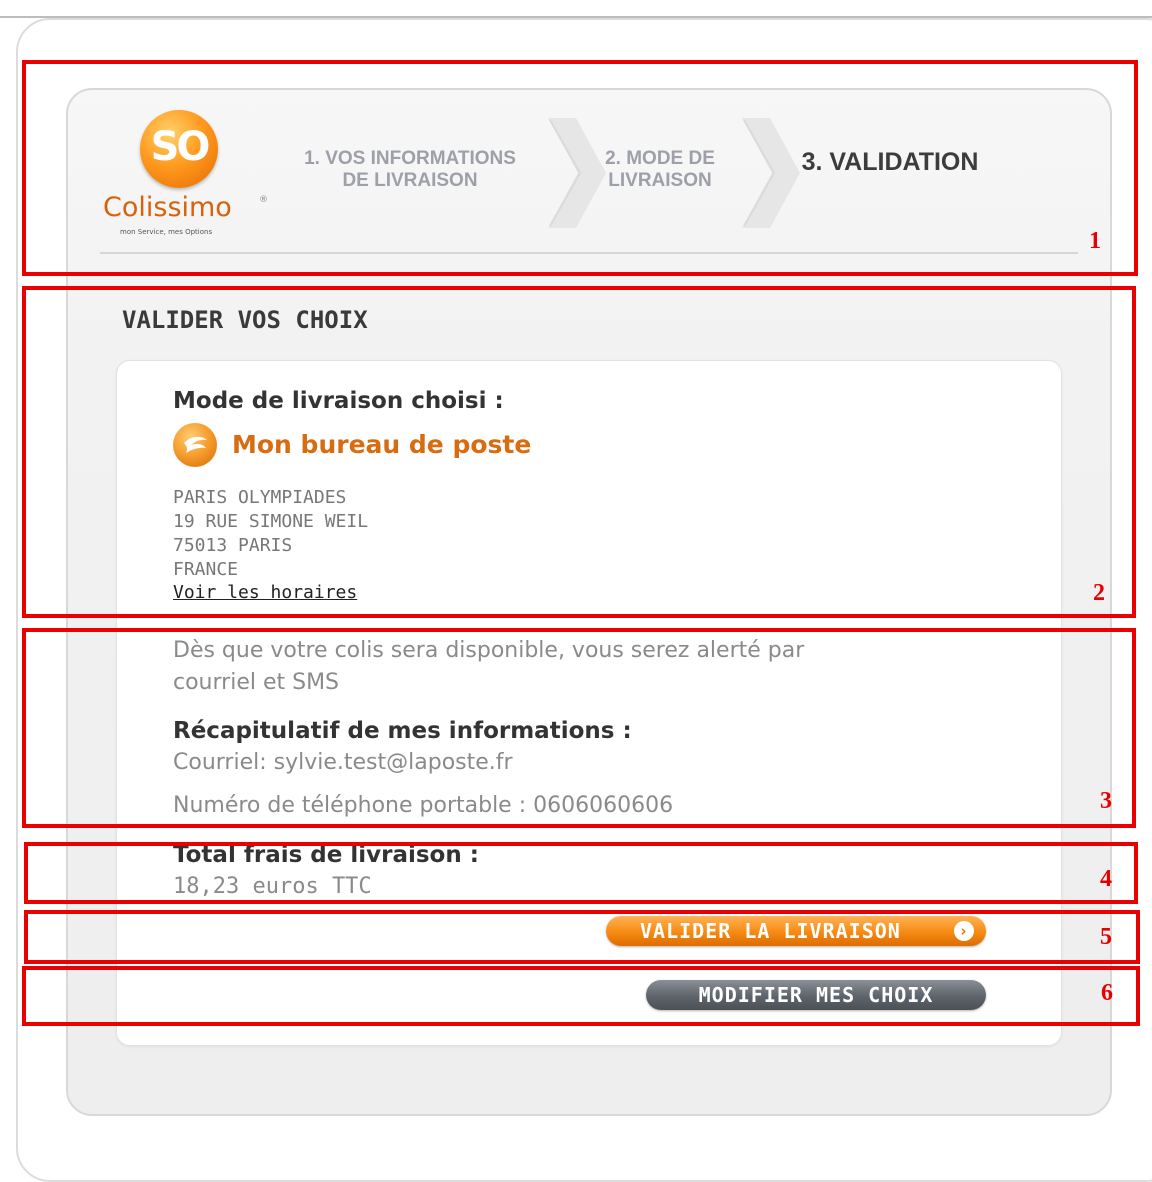 The image size is (1152, 1182). I want to click on annotation-number: 4, so click(1106, 879).